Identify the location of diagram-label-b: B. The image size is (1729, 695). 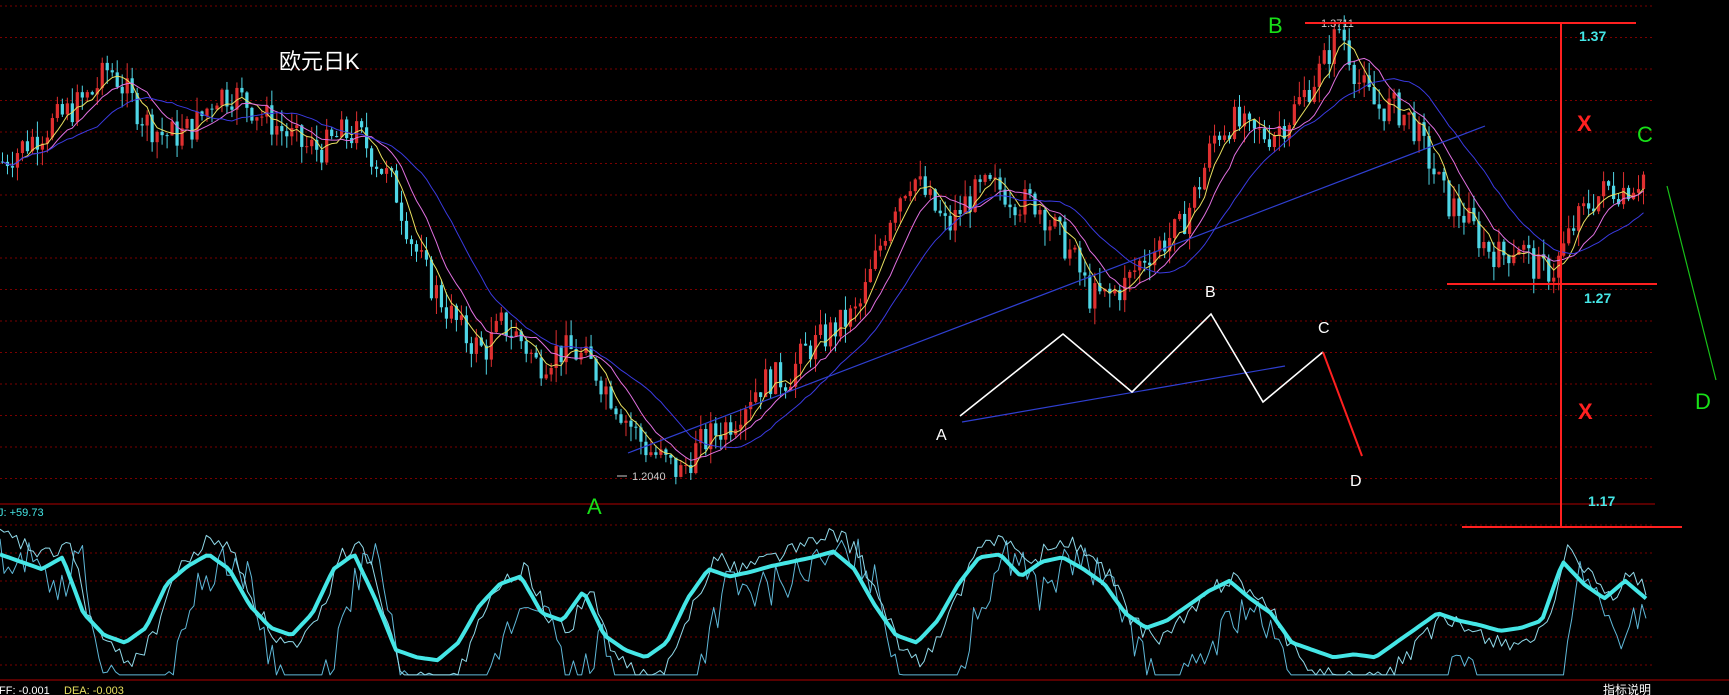
(1210, 292).